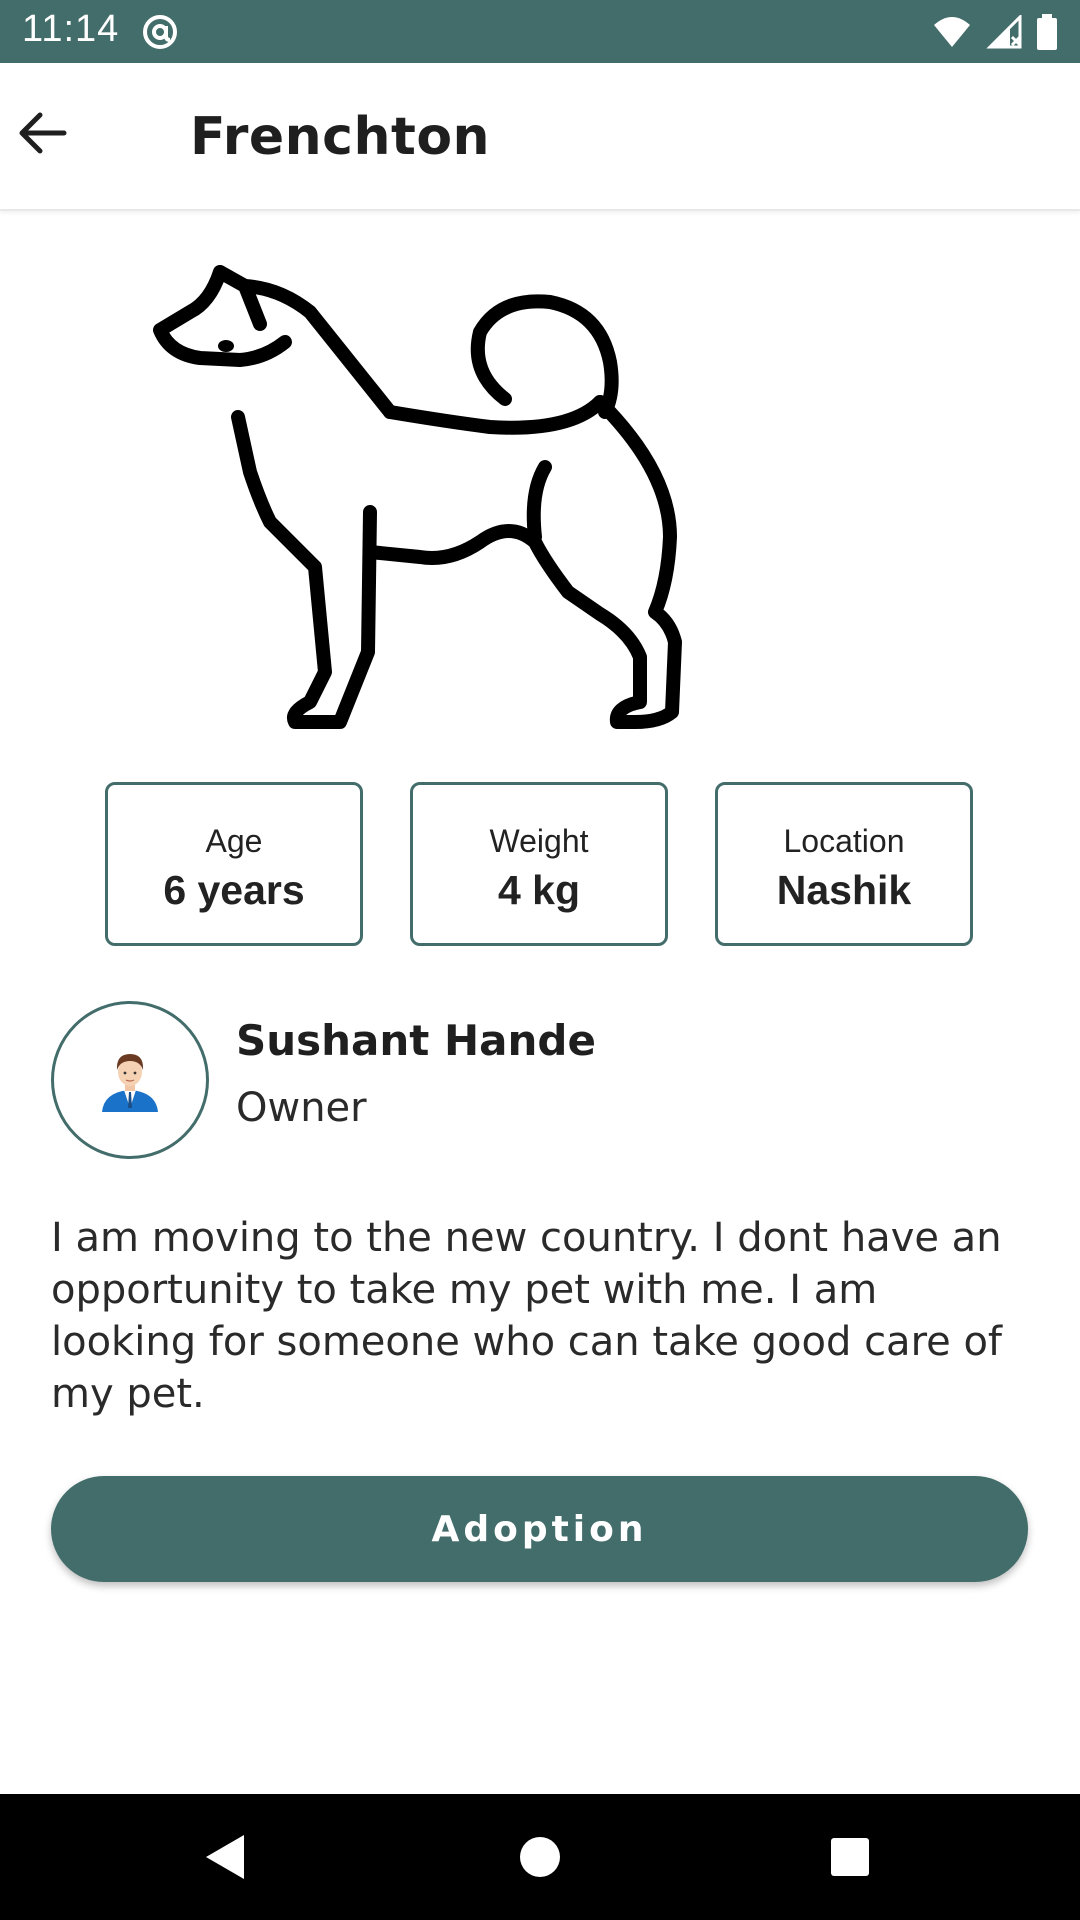  I want to click on stat-value: 6 years, so click(234, 890).